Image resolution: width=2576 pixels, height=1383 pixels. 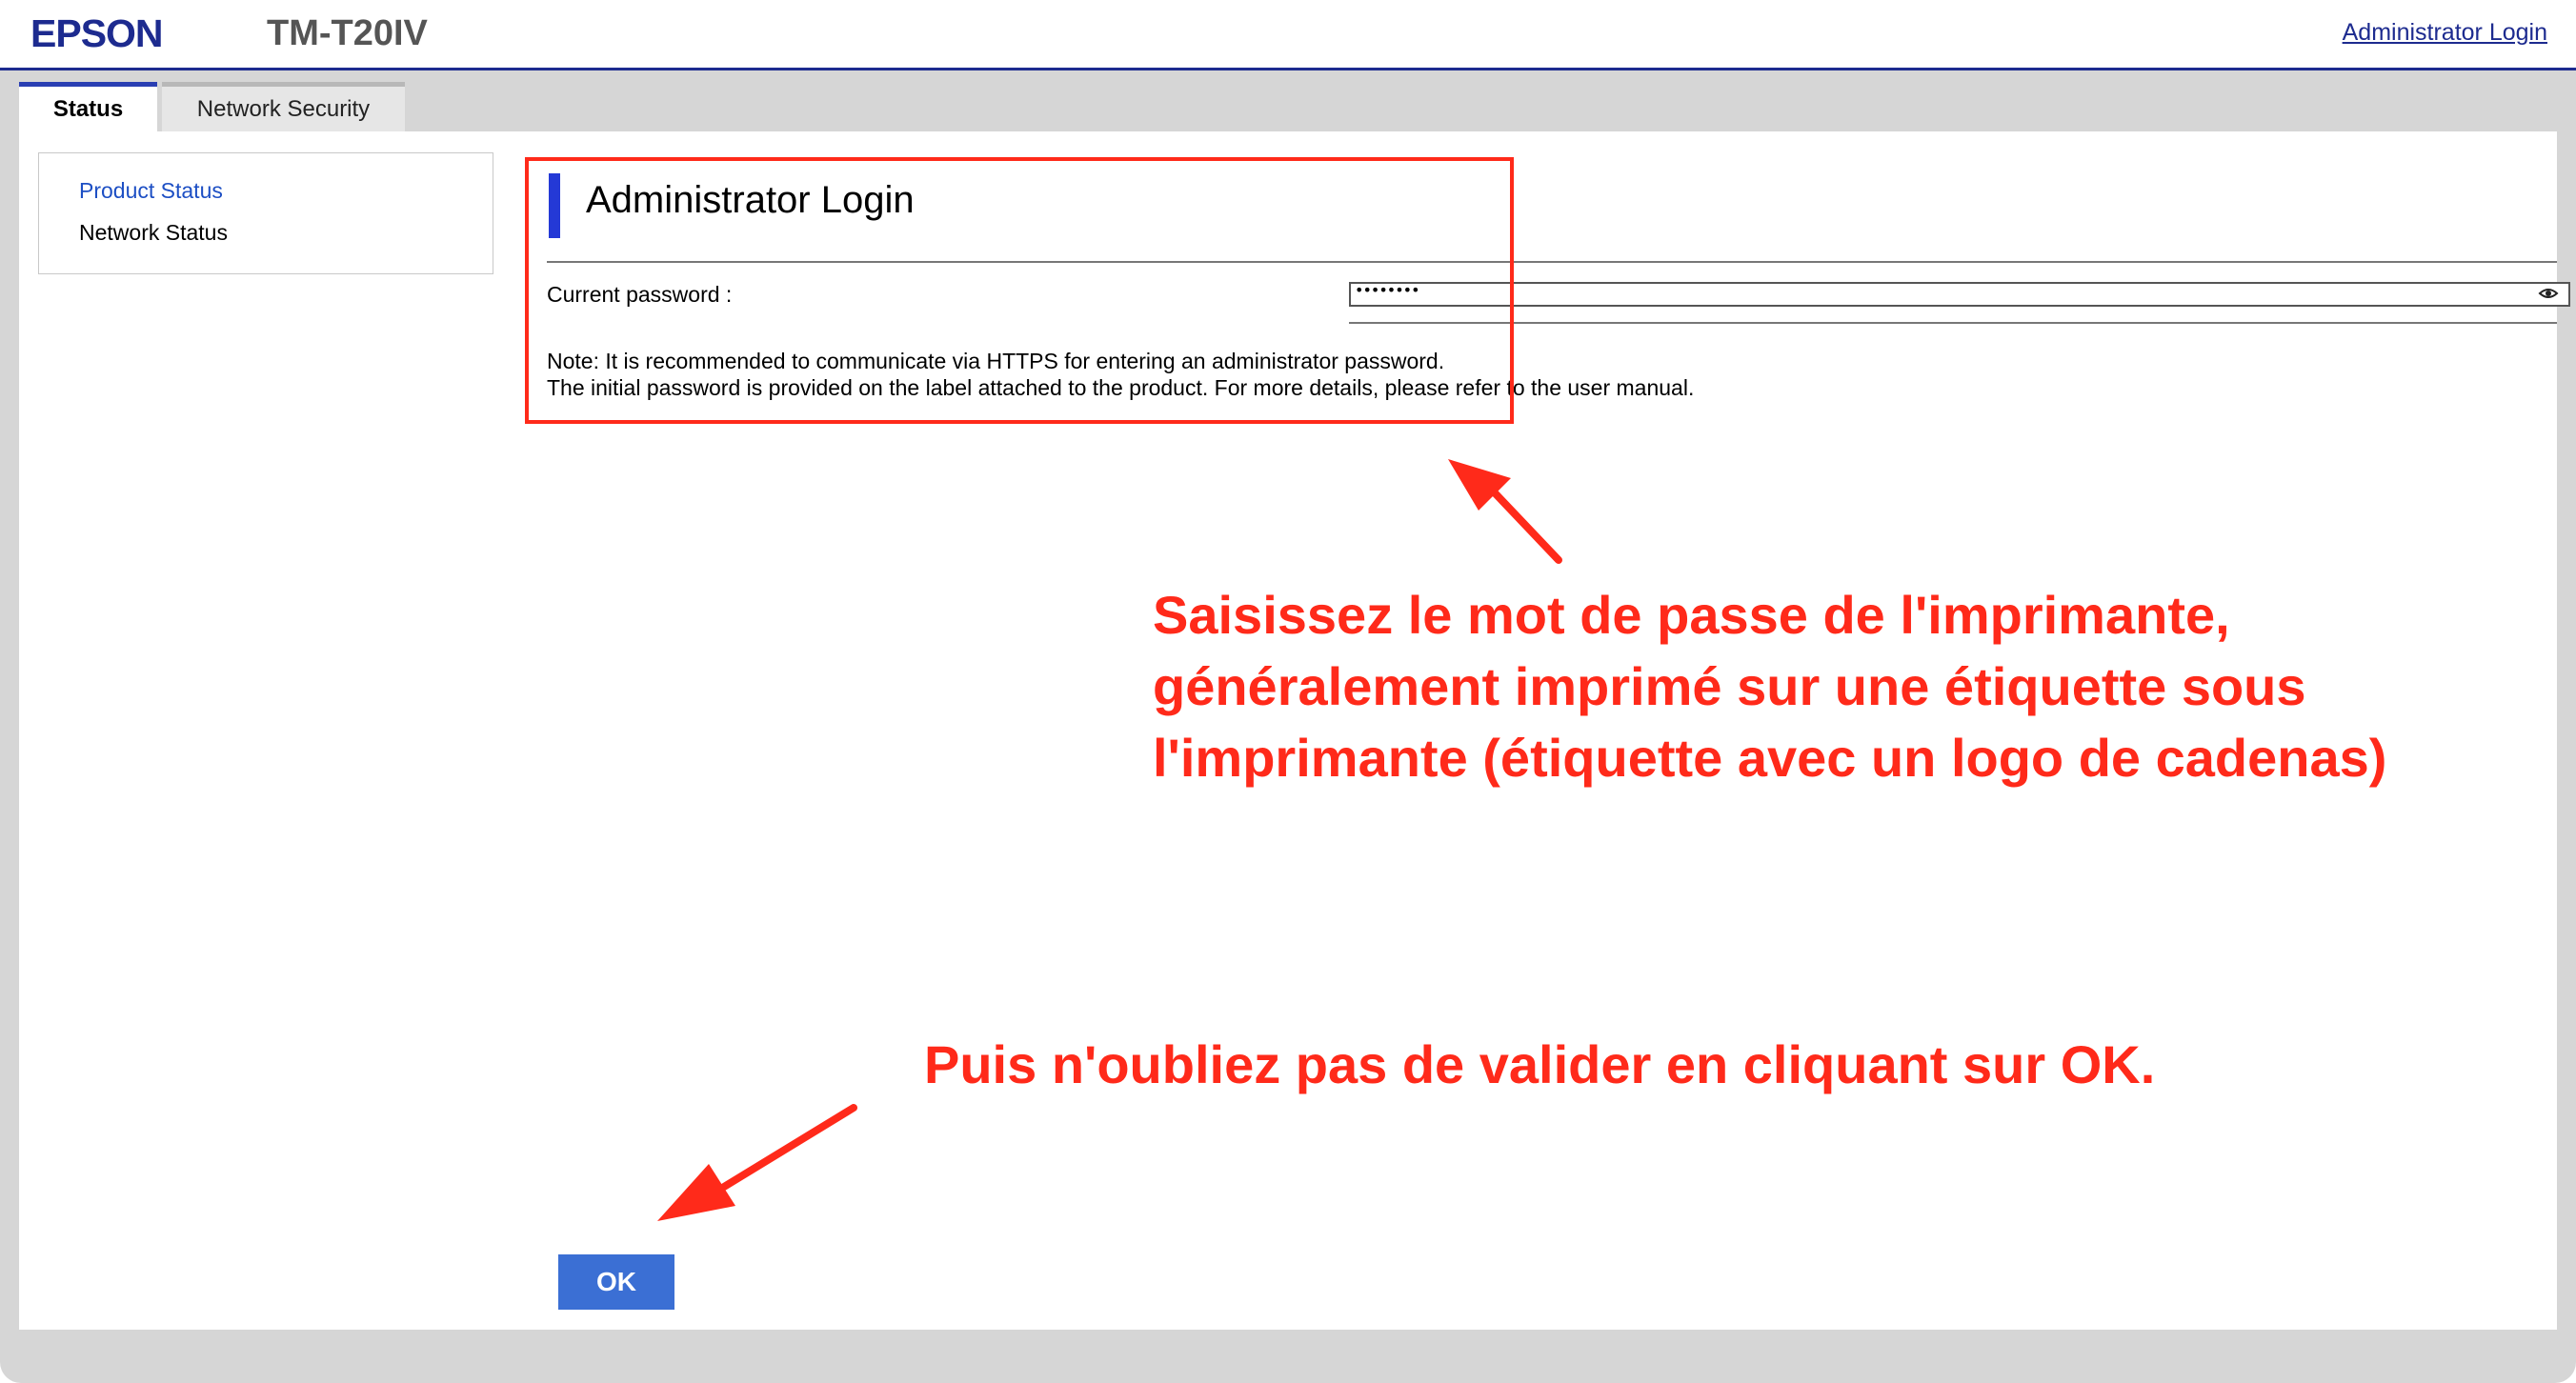 I want to click on ok-button: OK, so click(x=616, y=1282).